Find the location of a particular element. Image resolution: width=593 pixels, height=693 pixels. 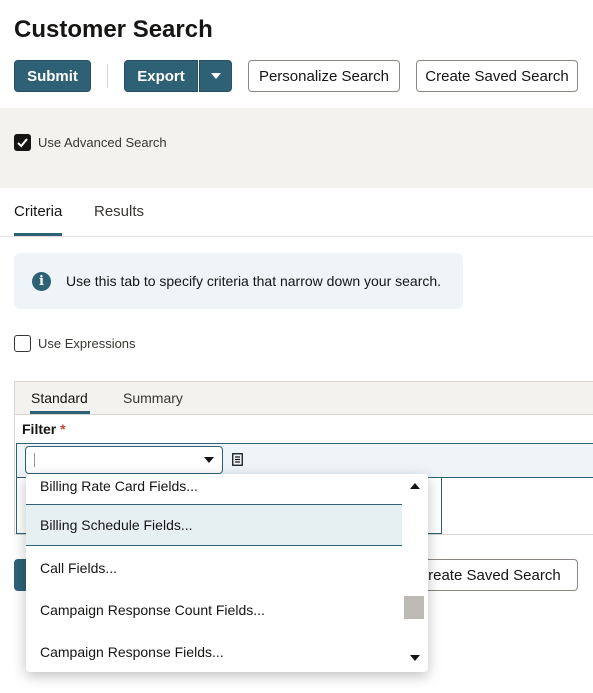

checkmark-icon is located at coordinates (22, 143).